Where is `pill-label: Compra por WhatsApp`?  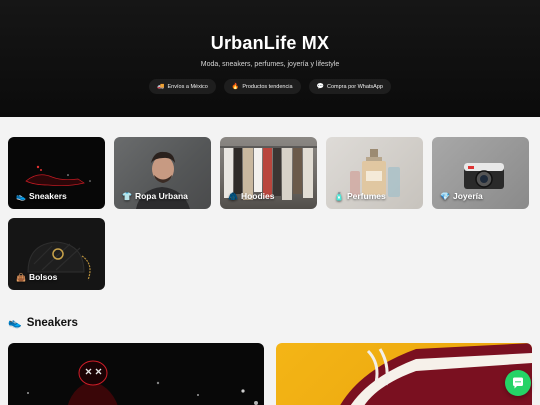
pill-label: Compra por WhatsApp is located at coordinates (355, 86).